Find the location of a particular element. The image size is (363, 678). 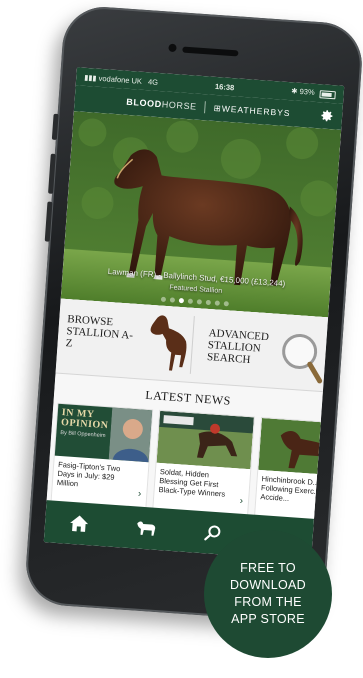

promo-line-3: FROM THE is located at coordinates (268, 602).